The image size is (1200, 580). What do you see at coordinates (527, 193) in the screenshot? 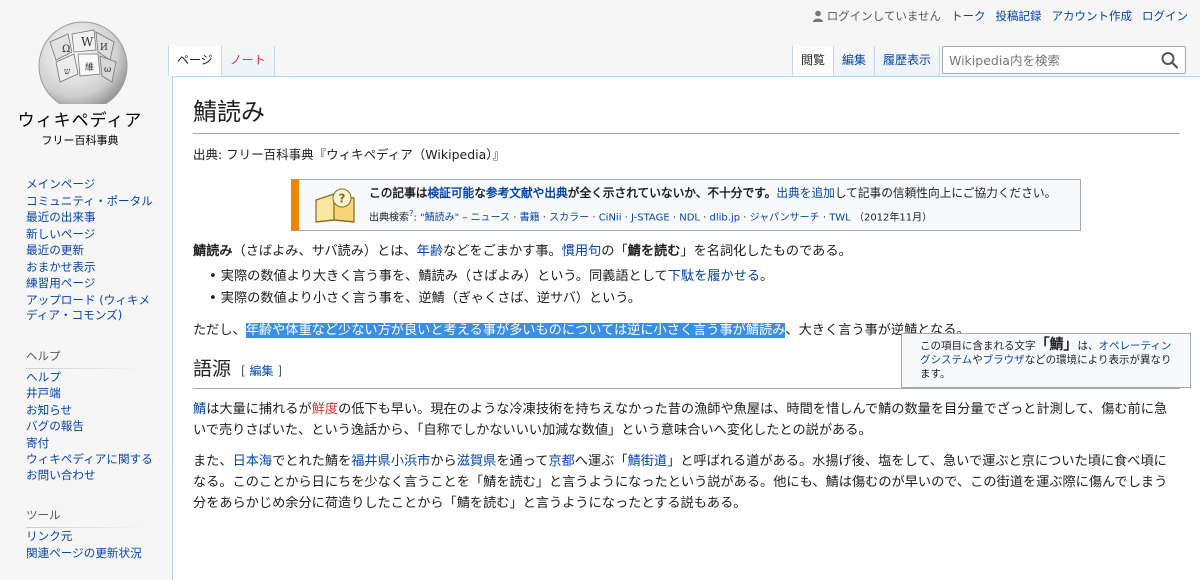
I see `references-link: 参考文献や出典` at bounding box center [527, 193].